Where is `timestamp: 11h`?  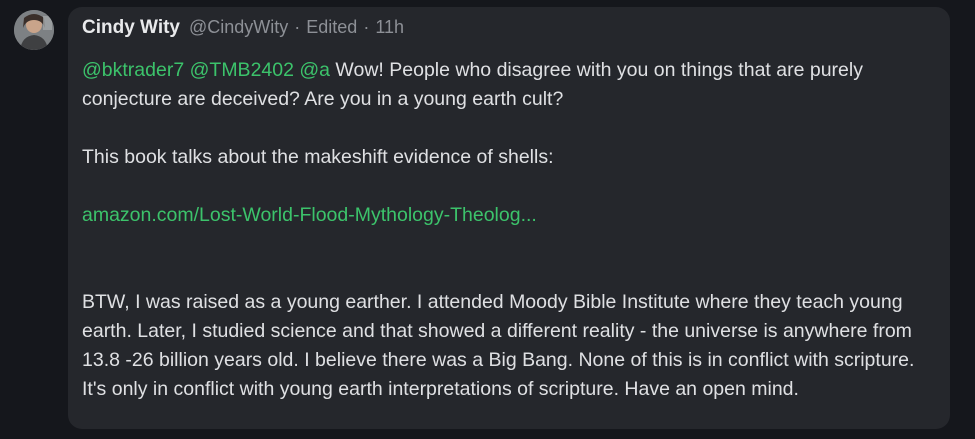
timestamp: 11h is located at coordinates (389, 27).